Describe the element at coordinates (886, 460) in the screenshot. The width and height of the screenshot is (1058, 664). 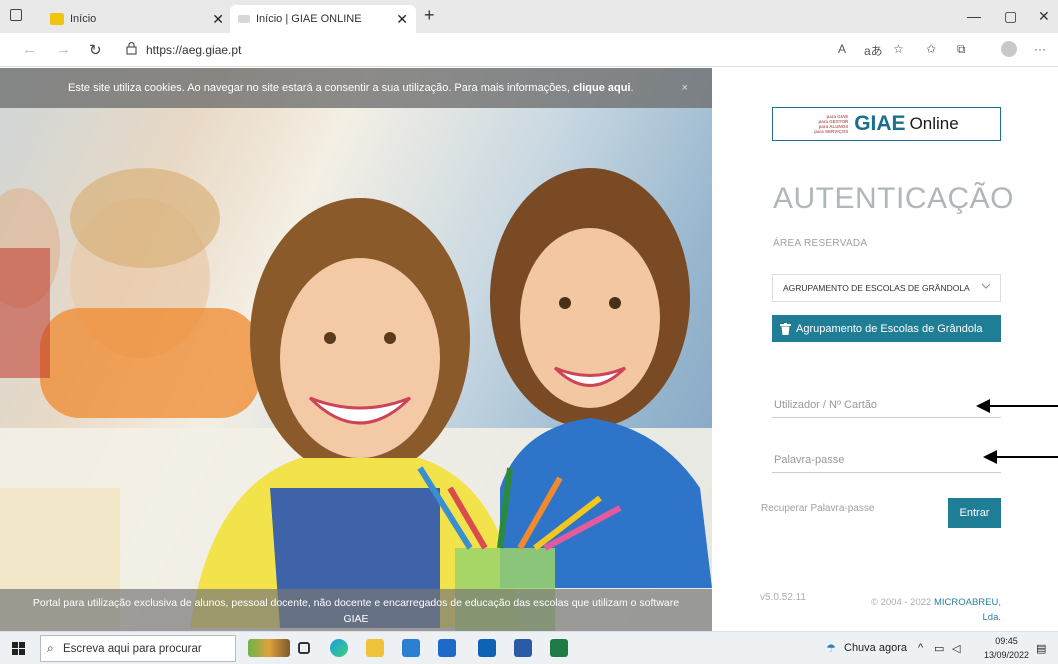
I see `password-field` at that location.